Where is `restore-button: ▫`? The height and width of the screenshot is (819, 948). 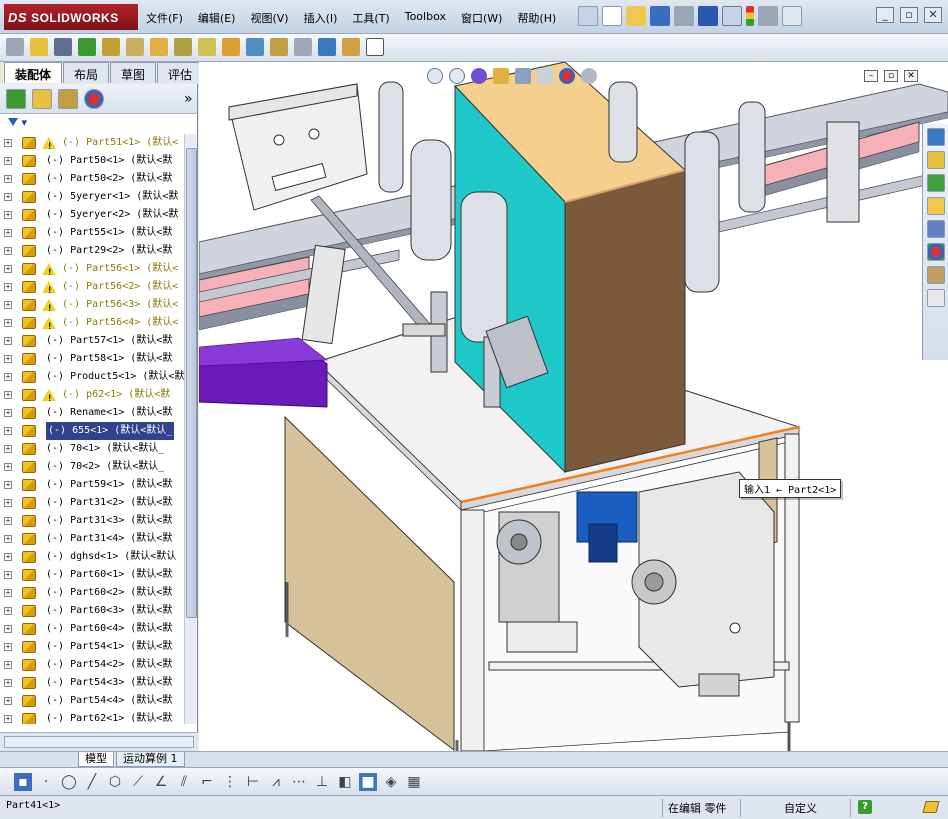
restore-button: ▫ is located at coordinates (909, 15).